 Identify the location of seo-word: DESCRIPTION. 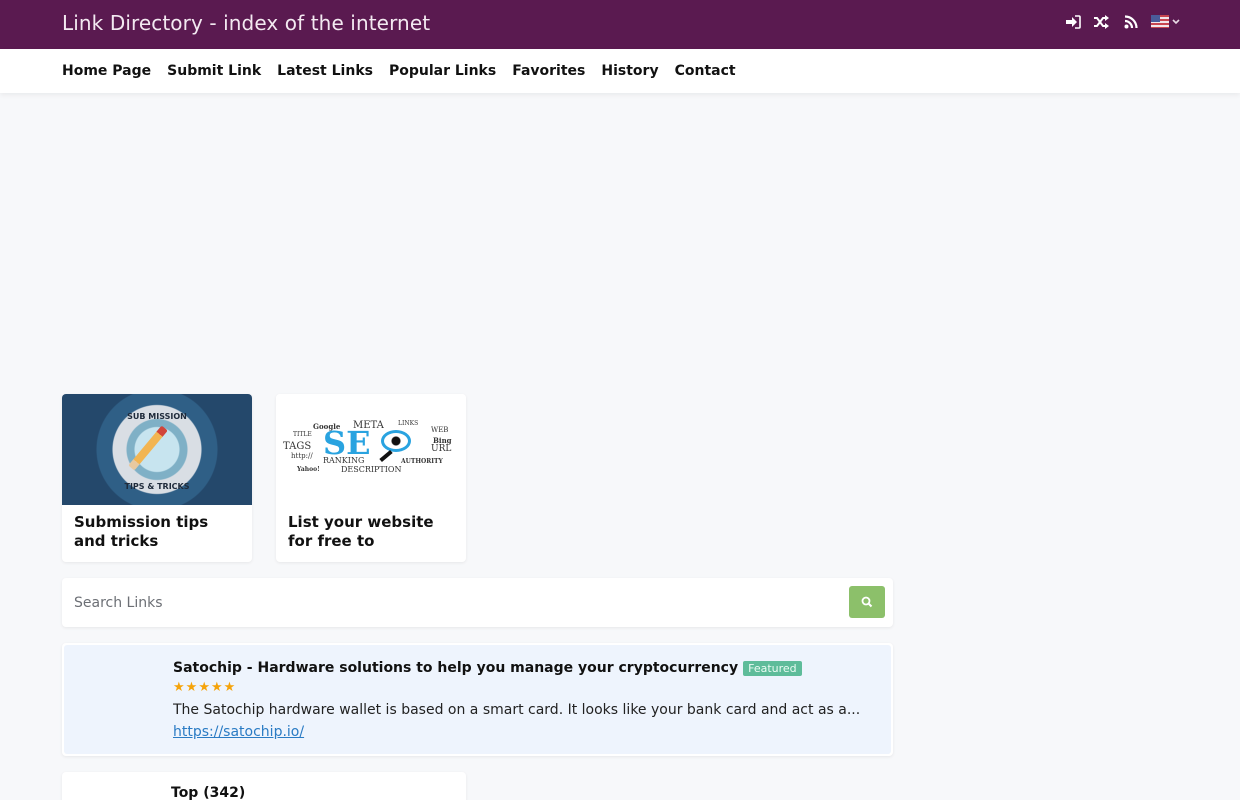
(371, 469).